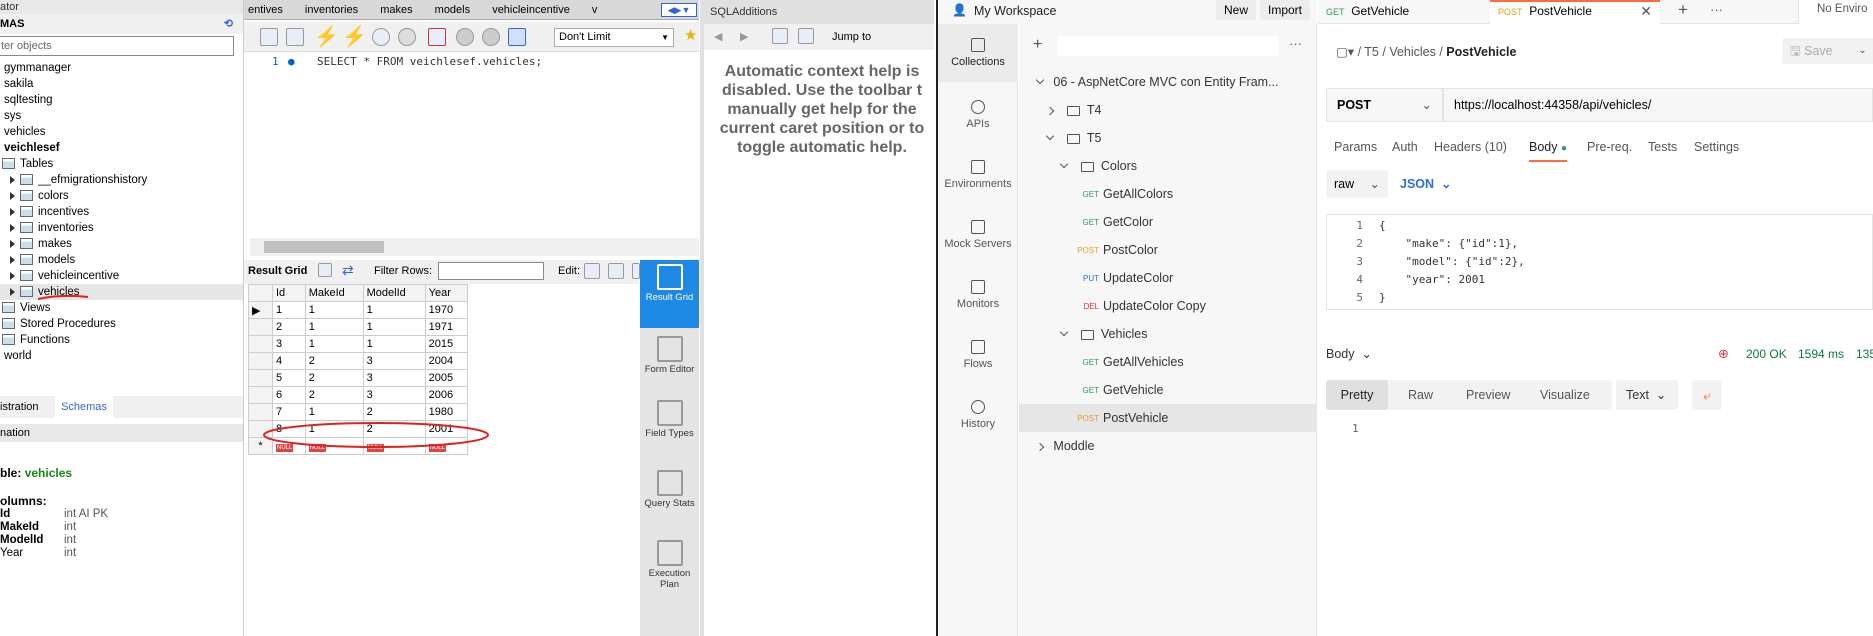 This screenshot has height=636, width=1873. What do you see at coordinates (121, 212) in the screenshot?
I see `table-item: incentives` at bounding box center [121, 212].